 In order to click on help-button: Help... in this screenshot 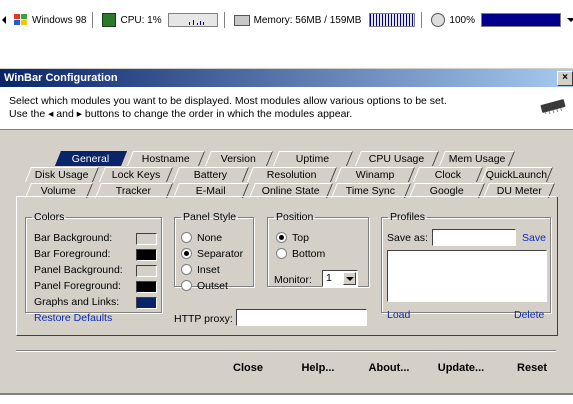, I will do `click(318, 368)`.